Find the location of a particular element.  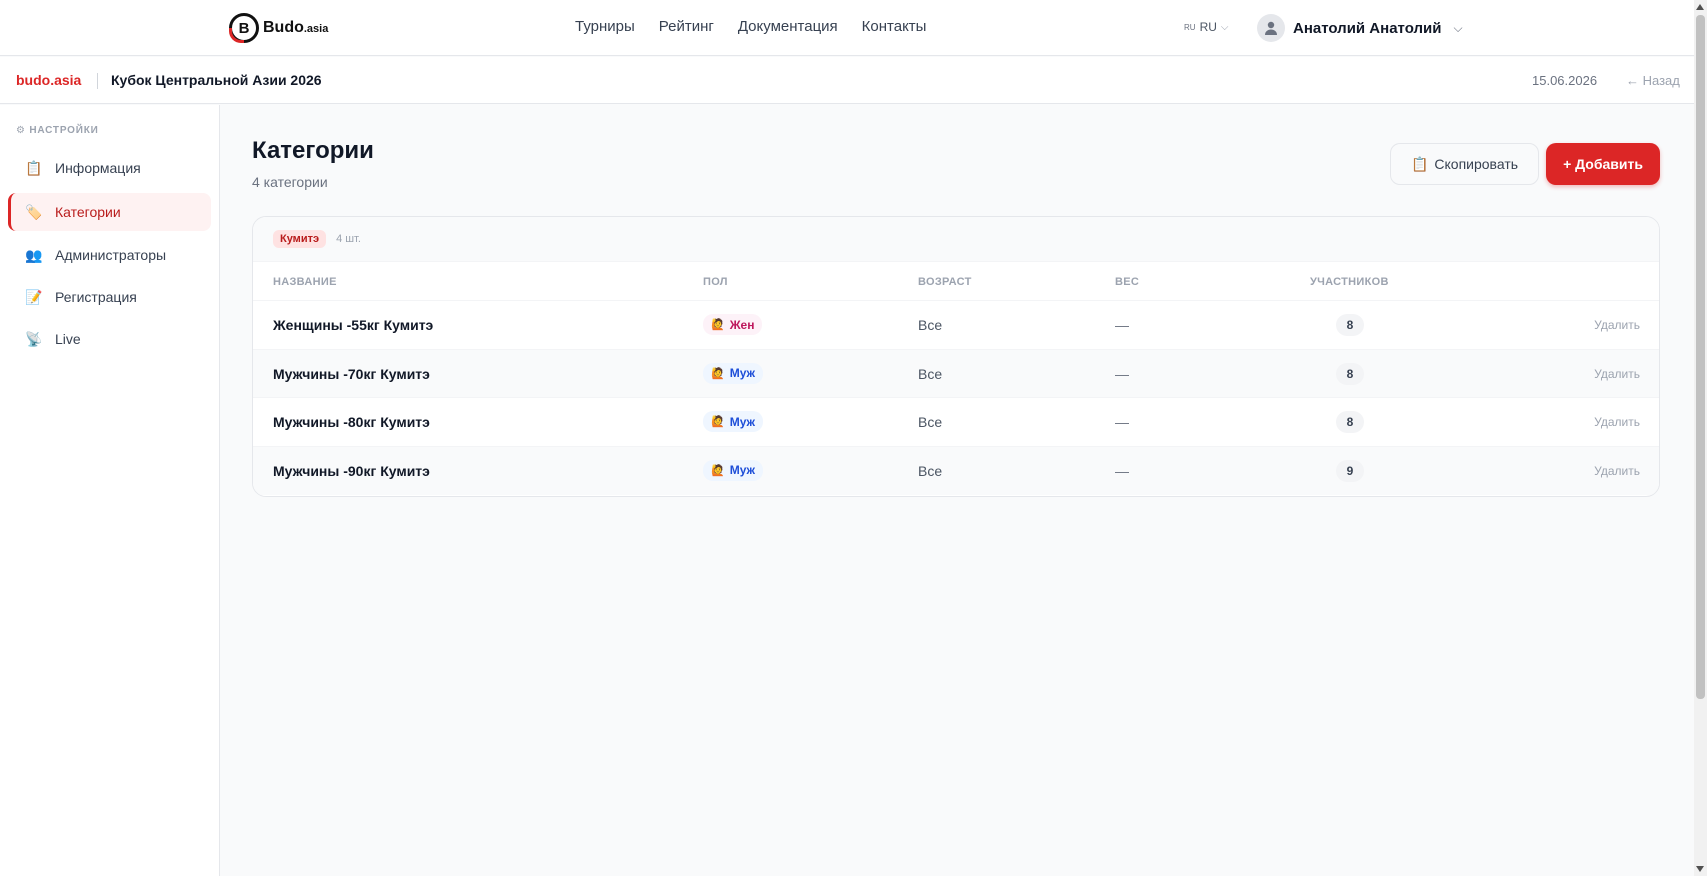

category-count: 4 шт. is located at coordinates (348, 239).